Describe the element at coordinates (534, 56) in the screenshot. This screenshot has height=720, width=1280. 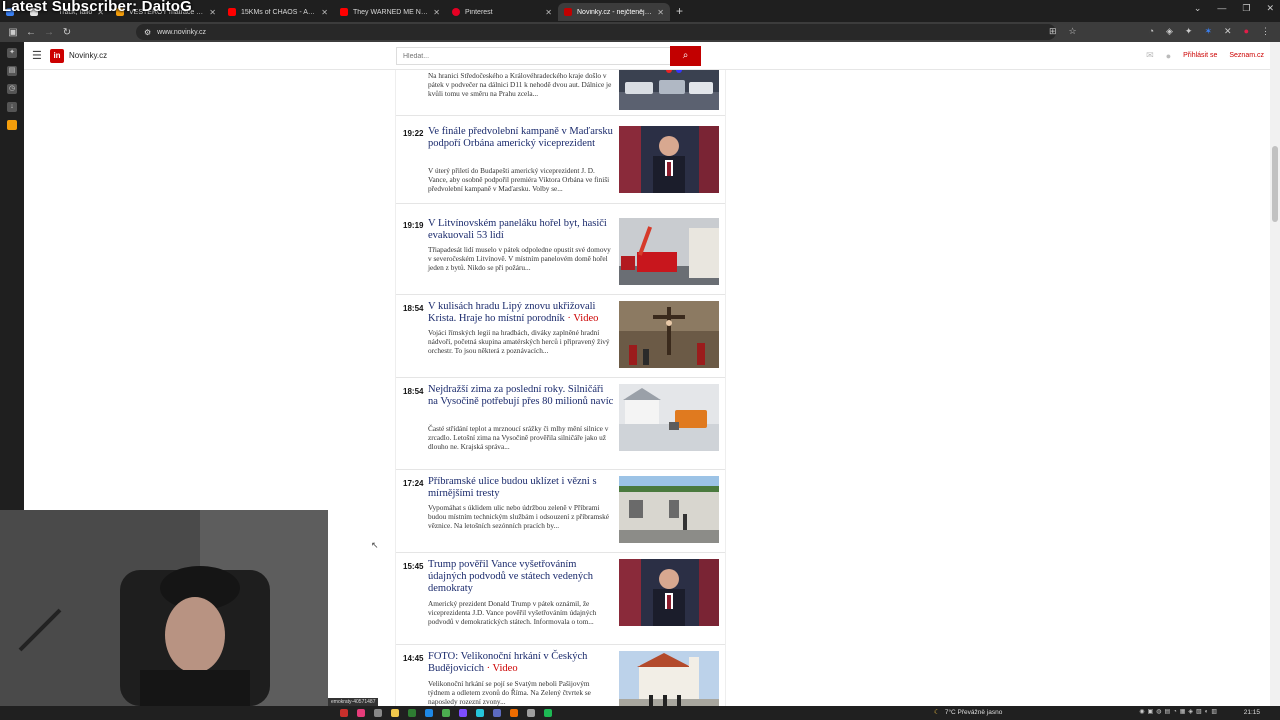
I see `search-input` at that location.